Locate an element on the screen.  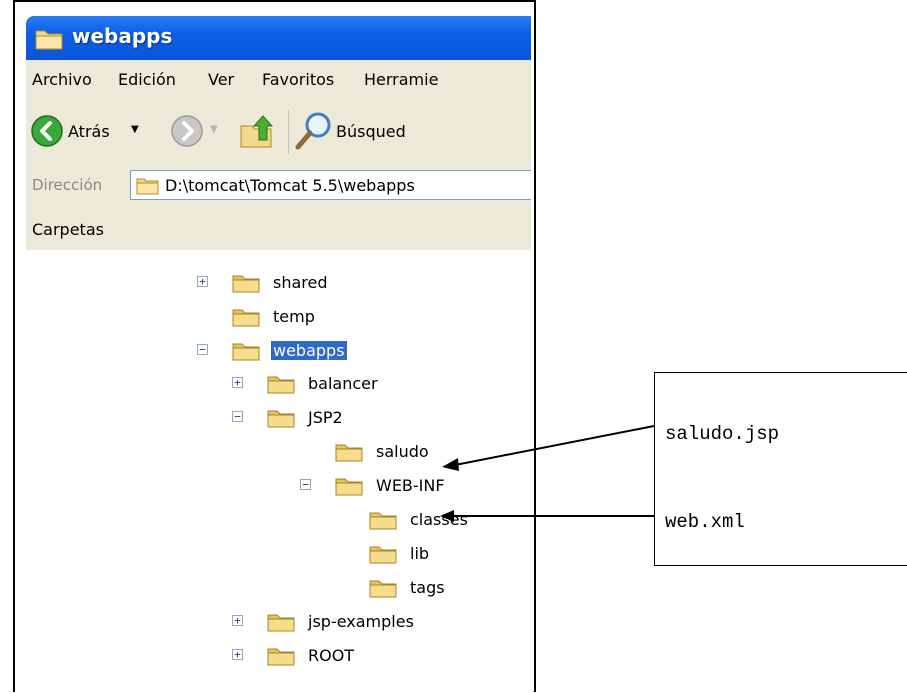
callout-saludo-jsp: saludo.jsp is located at coordinates (722, 434).